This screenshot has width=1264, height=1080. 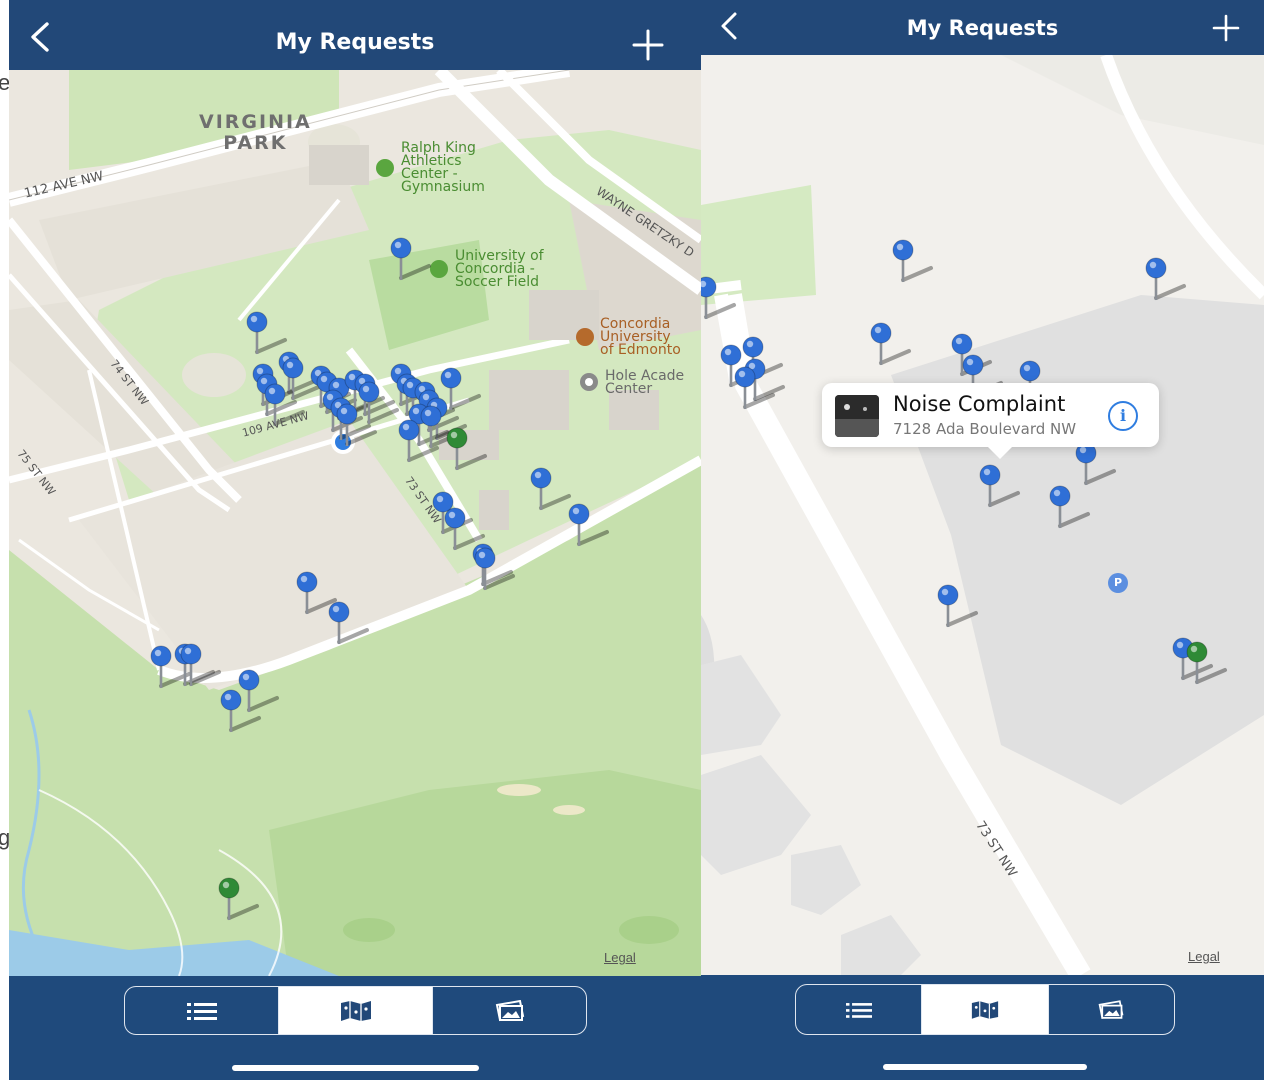 I want to click on hole-academic-label: Hole Acade Center, so click(x=645, y=382).